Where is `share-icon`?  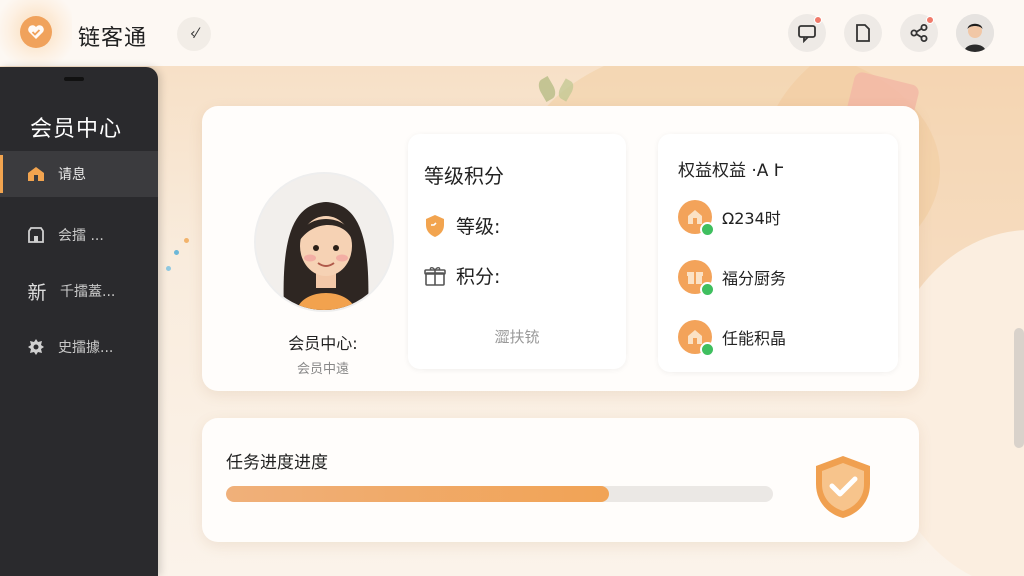 share-icon is located at coordinates (919, 33).